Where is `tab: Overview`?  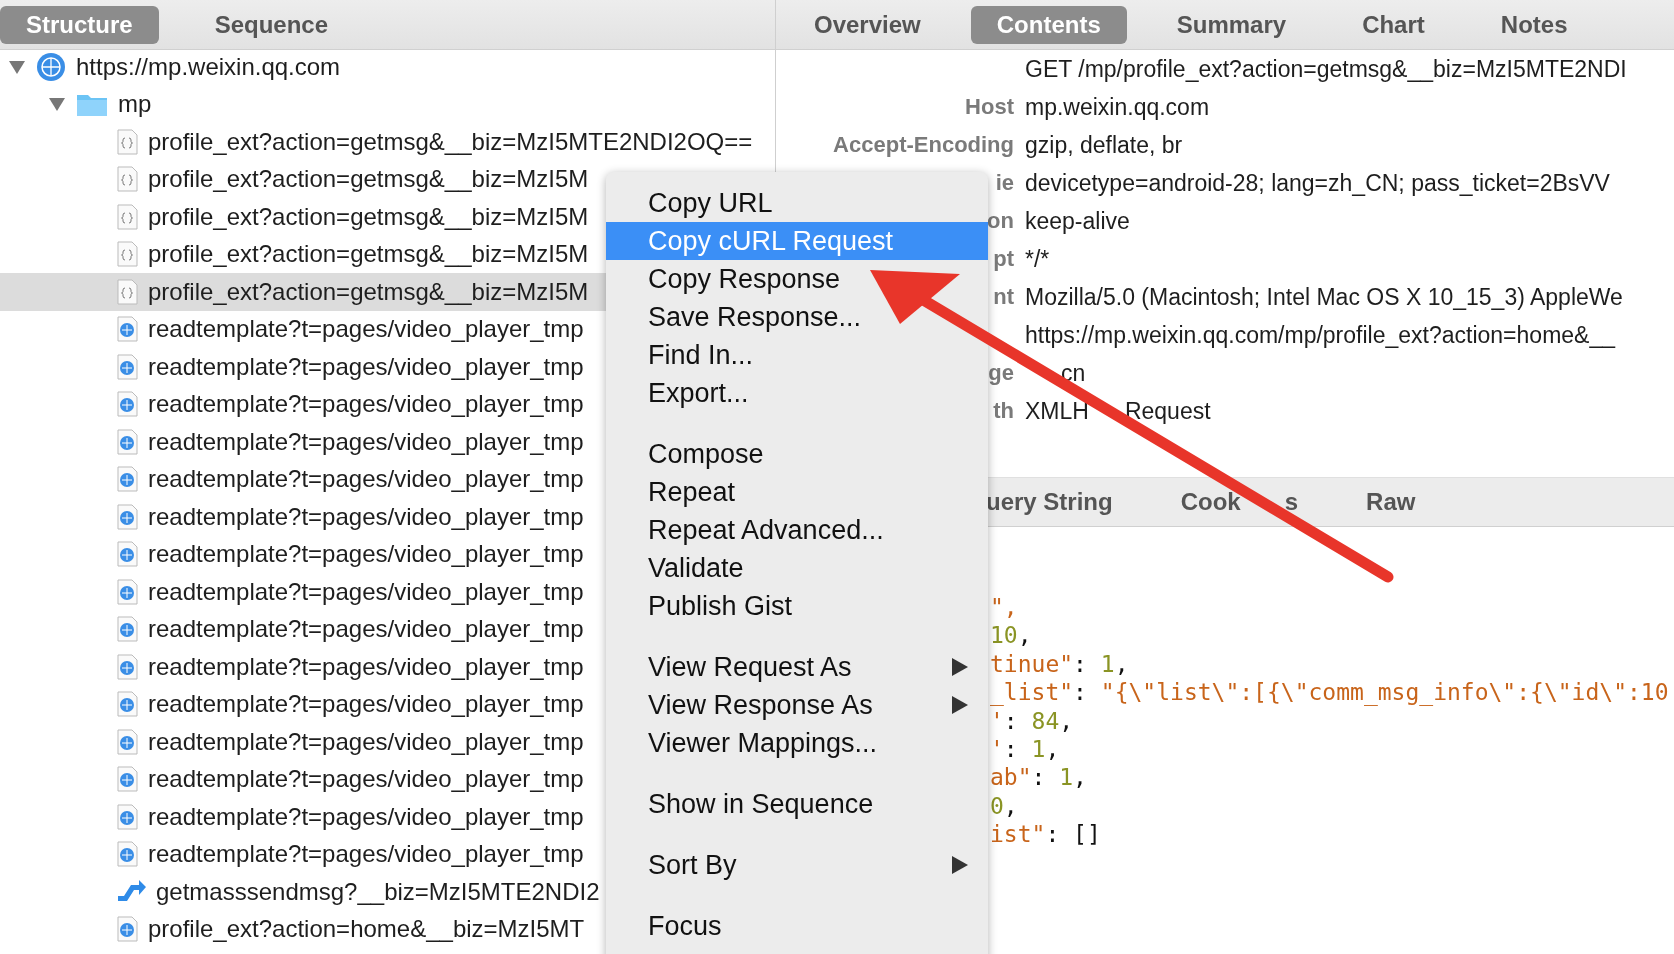 tab: Overview is located at coordinates (867, 24).